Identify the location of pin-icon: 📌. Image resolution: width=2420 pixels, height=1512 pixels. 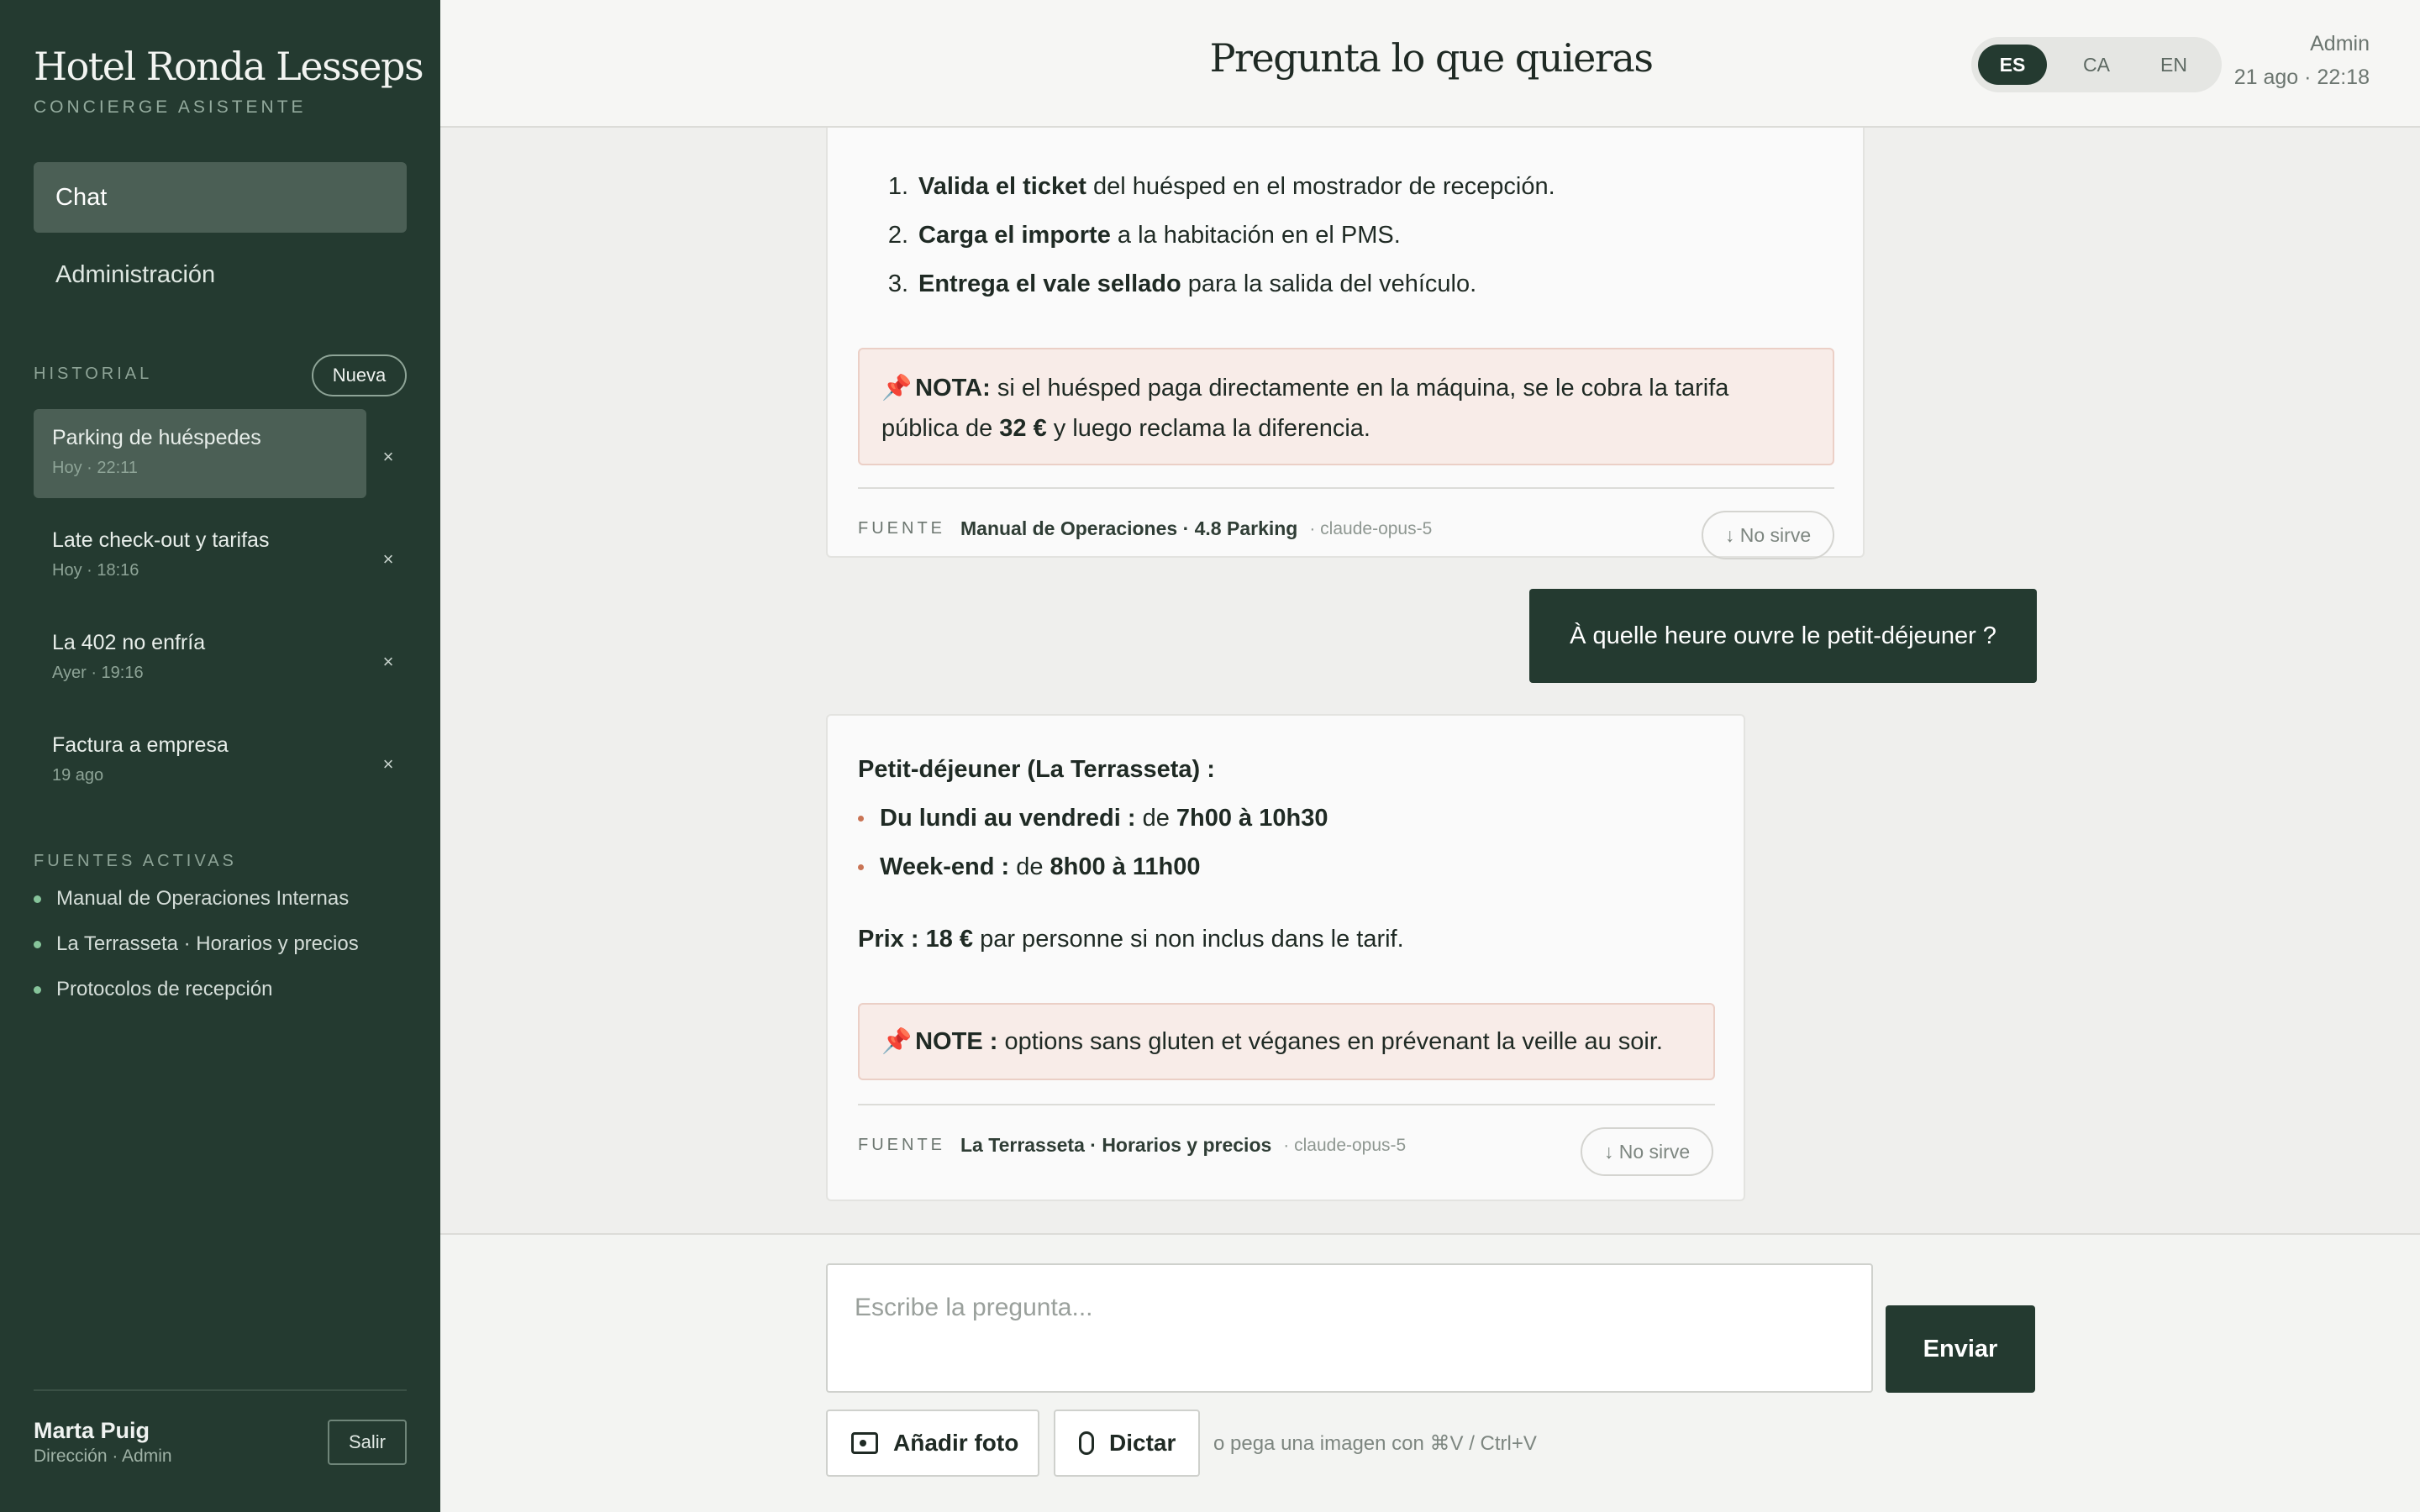
(897, 1041).